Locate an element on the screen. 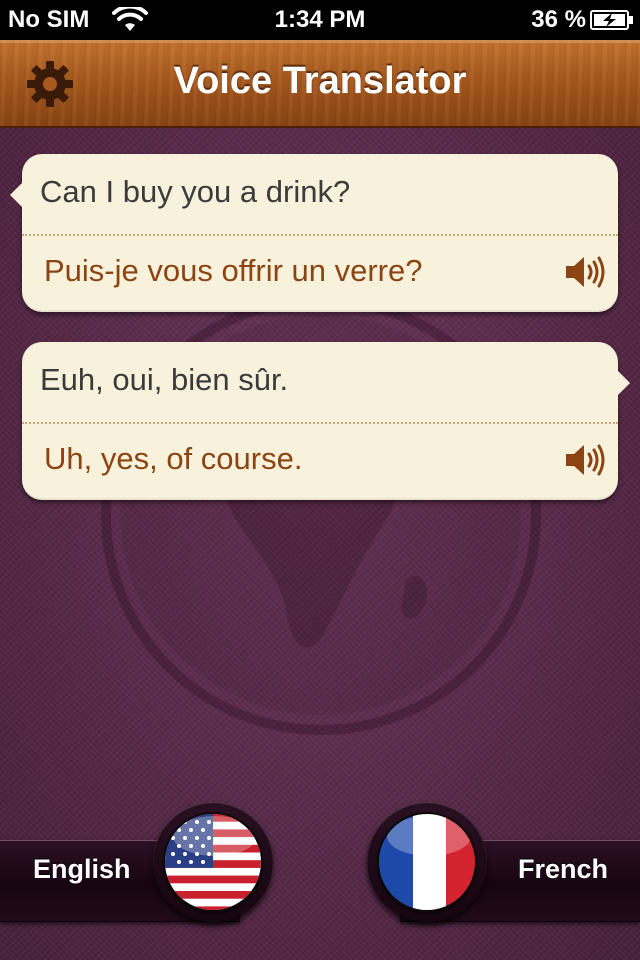  source-text: Can I buy you a drink? is located at coordinates (195, 191).